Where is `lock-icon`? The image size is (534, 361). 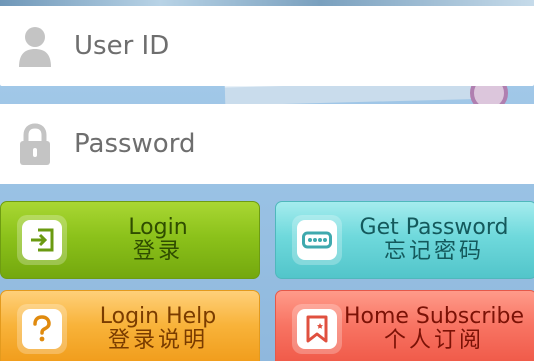
lock-icon is located at coordinates (35, 144).